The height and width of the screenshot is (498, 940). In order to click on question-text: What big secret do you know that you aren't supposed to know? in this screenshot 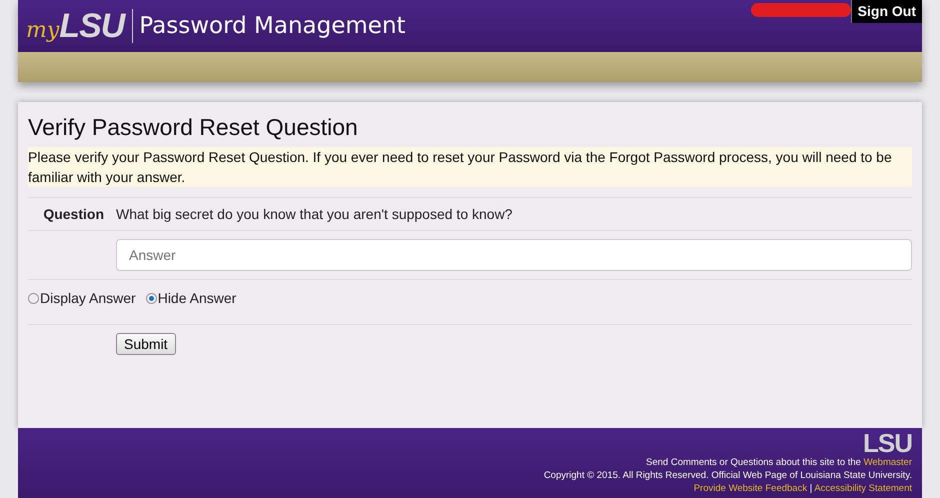, I will do `click(314, 214)`.